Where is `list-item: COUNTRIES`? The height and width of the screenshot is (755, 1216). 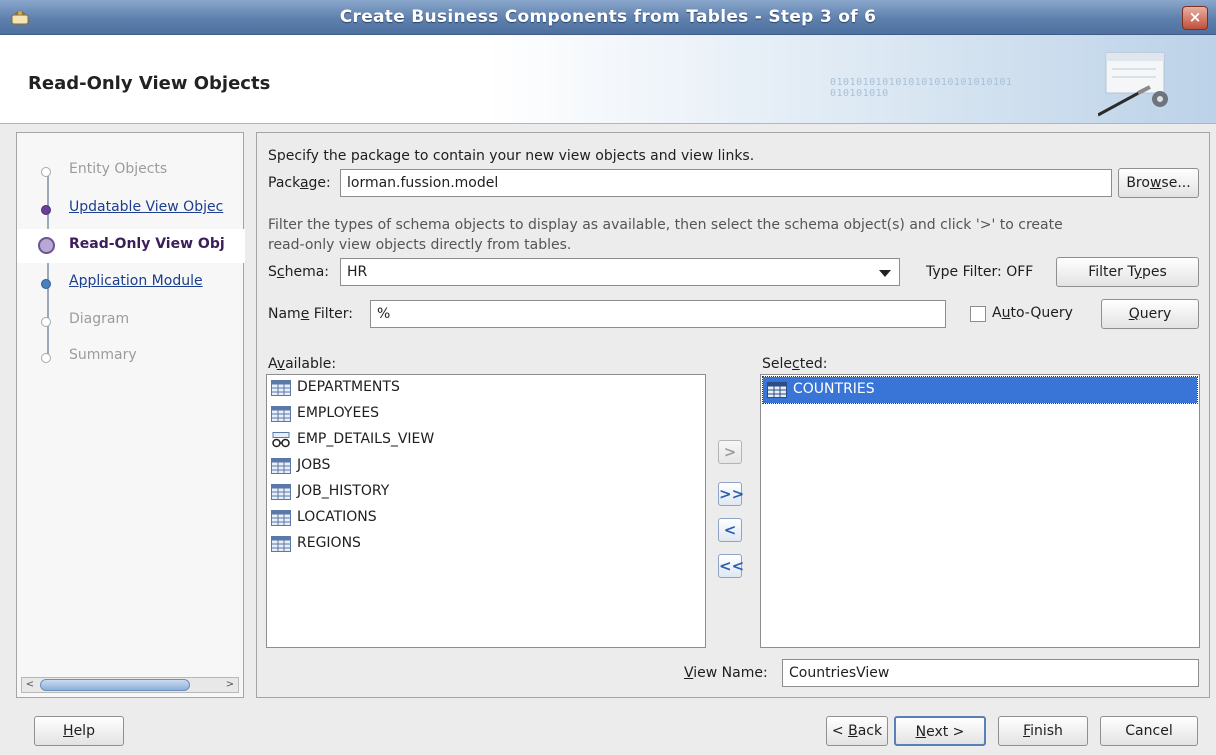 list-item: COUNTRIES is located at coordinates (980, 390).